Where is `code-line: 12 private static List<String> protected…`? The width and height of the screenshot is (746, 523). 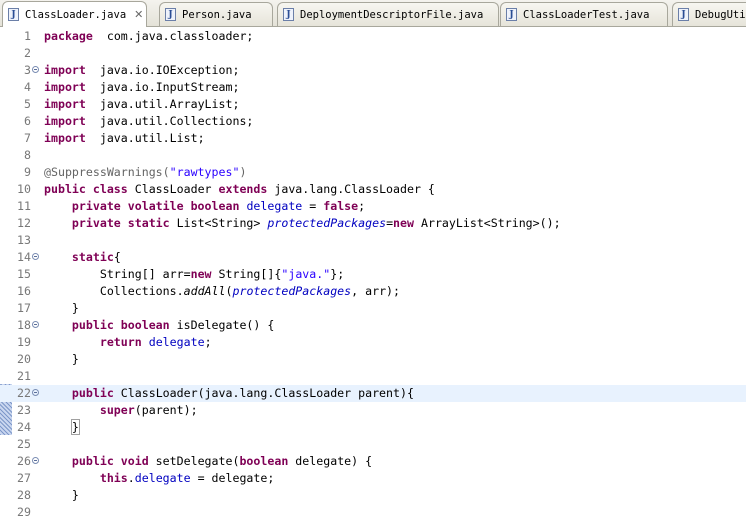 code-line: 12 private static List<String> protected… is located at coordinates (373, 223).